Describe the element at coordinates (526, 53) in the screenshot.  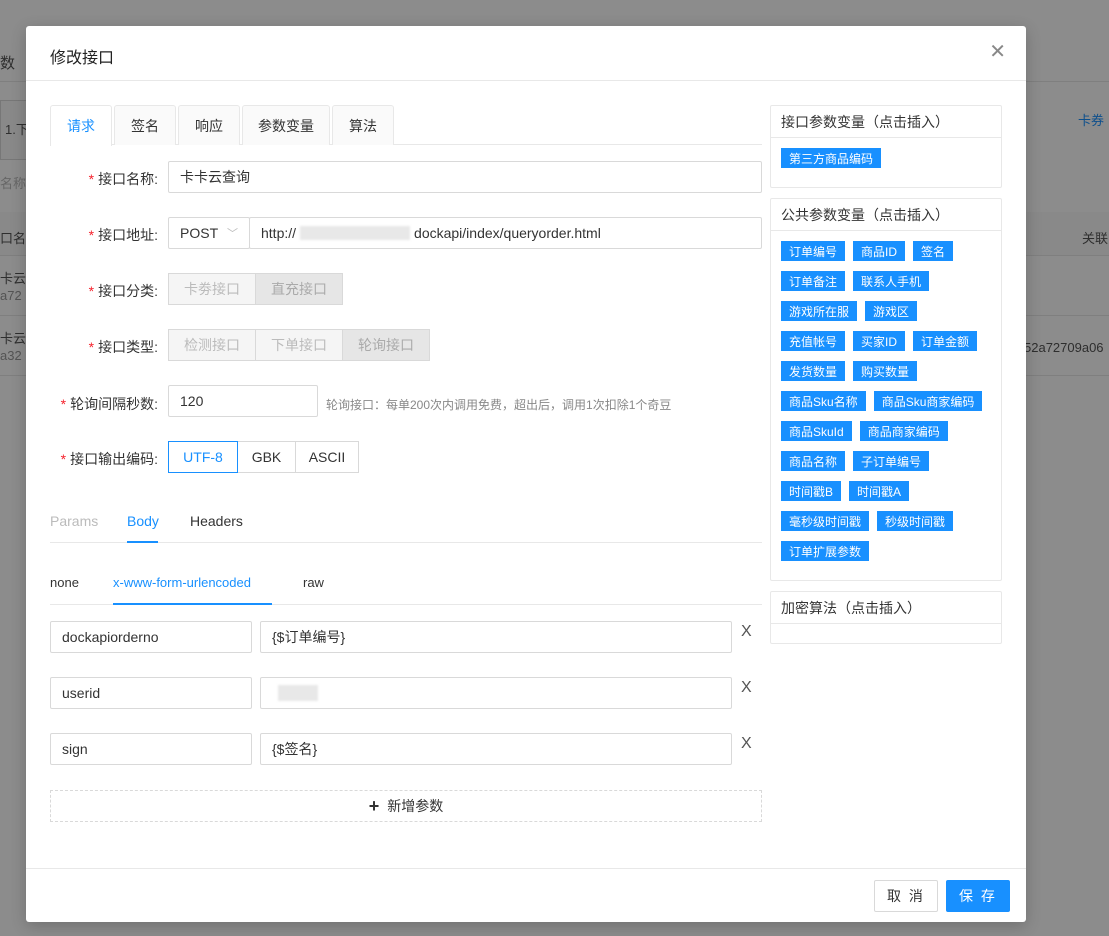
I see `modal-header: 修改接口 ✕` at that location.